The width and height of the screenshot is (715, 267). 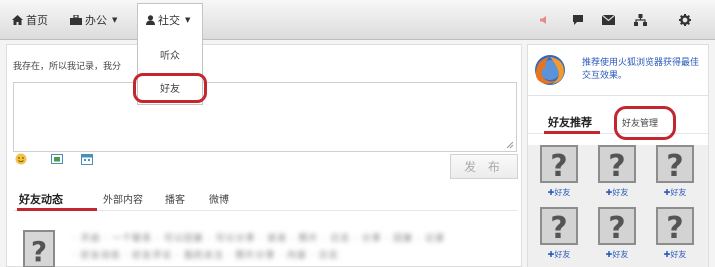 What do you see at coordinates (685, 20) in the screenshot?
I see `gear-icon` at bounding box center [685, 20].